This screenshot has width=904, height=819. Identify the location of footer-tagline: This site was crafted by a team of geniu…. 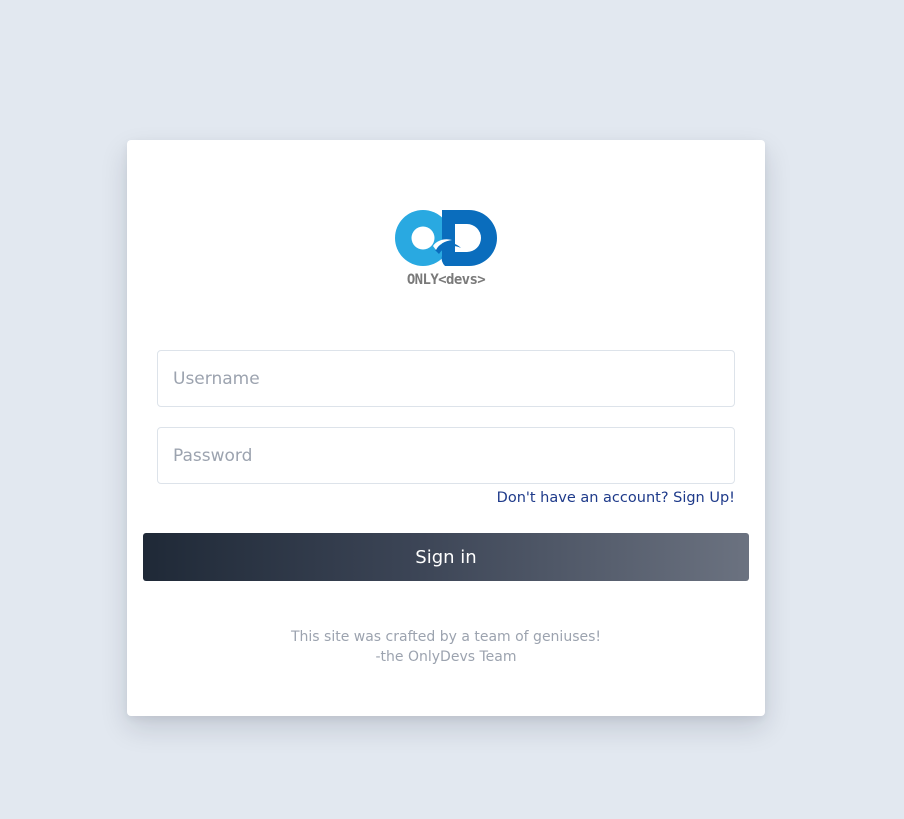
(446, 637).